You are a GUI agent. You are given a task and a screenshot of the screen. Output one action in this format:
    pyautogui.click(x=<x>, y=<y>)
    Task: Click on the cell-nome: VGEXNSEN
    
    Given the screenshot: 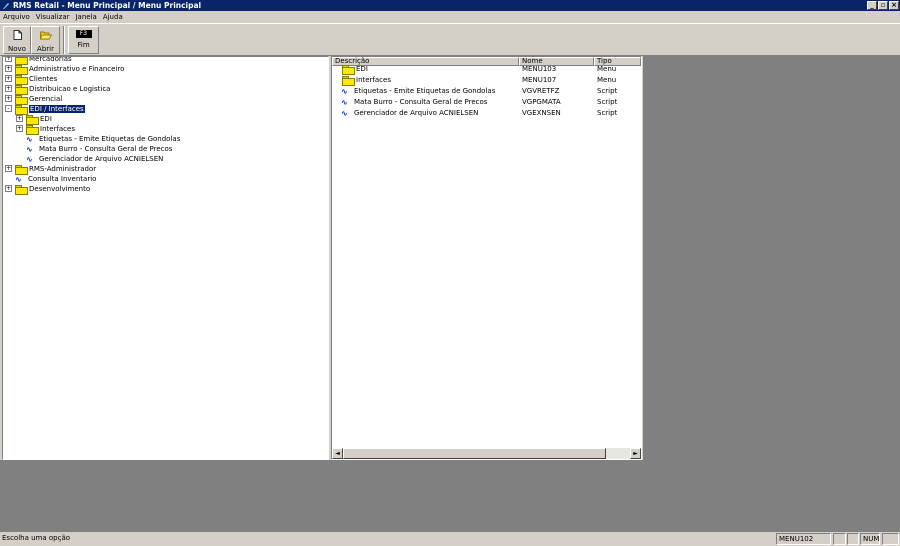 What is the action you would take?
    pyautogui.click(x=541, y=113)
    